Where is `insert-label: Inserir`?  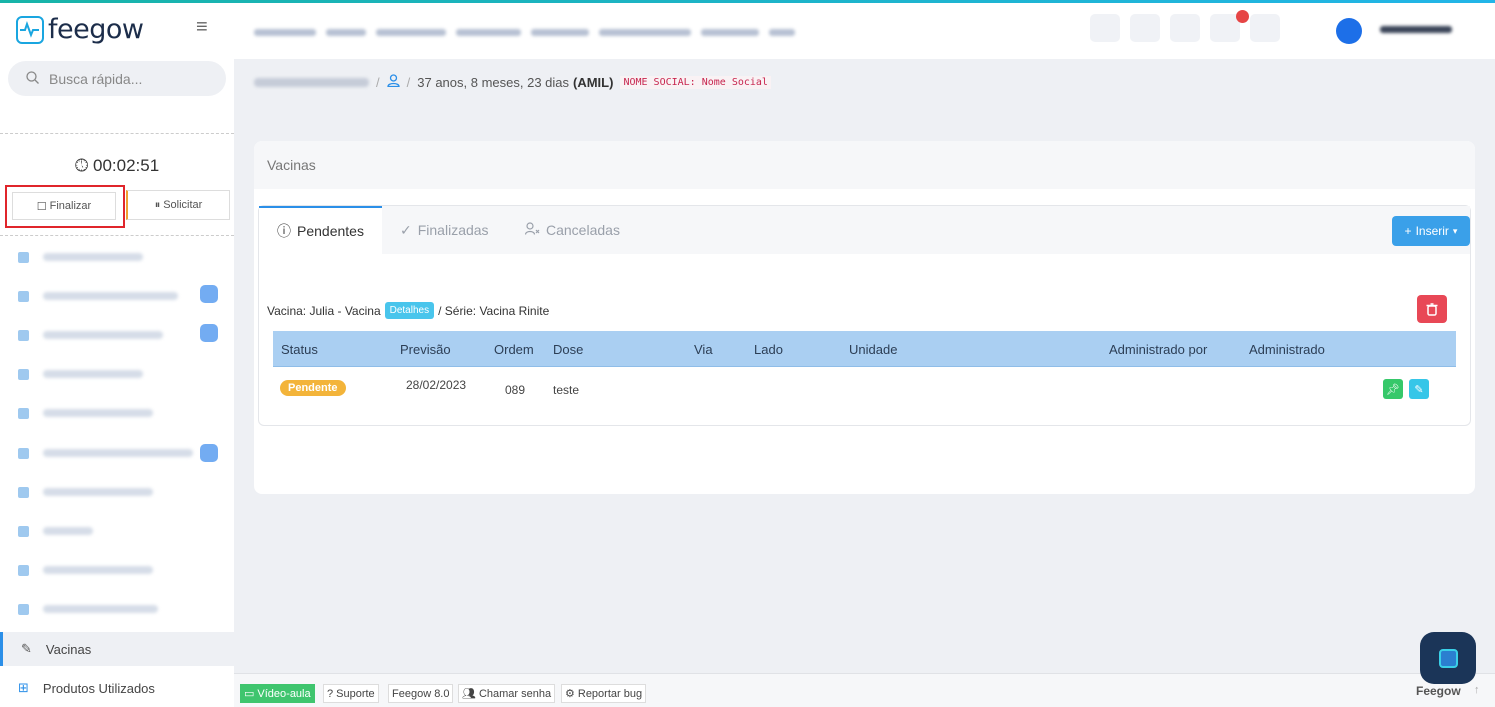
insert-label: Inserir is located at coordinates (1432, 231).